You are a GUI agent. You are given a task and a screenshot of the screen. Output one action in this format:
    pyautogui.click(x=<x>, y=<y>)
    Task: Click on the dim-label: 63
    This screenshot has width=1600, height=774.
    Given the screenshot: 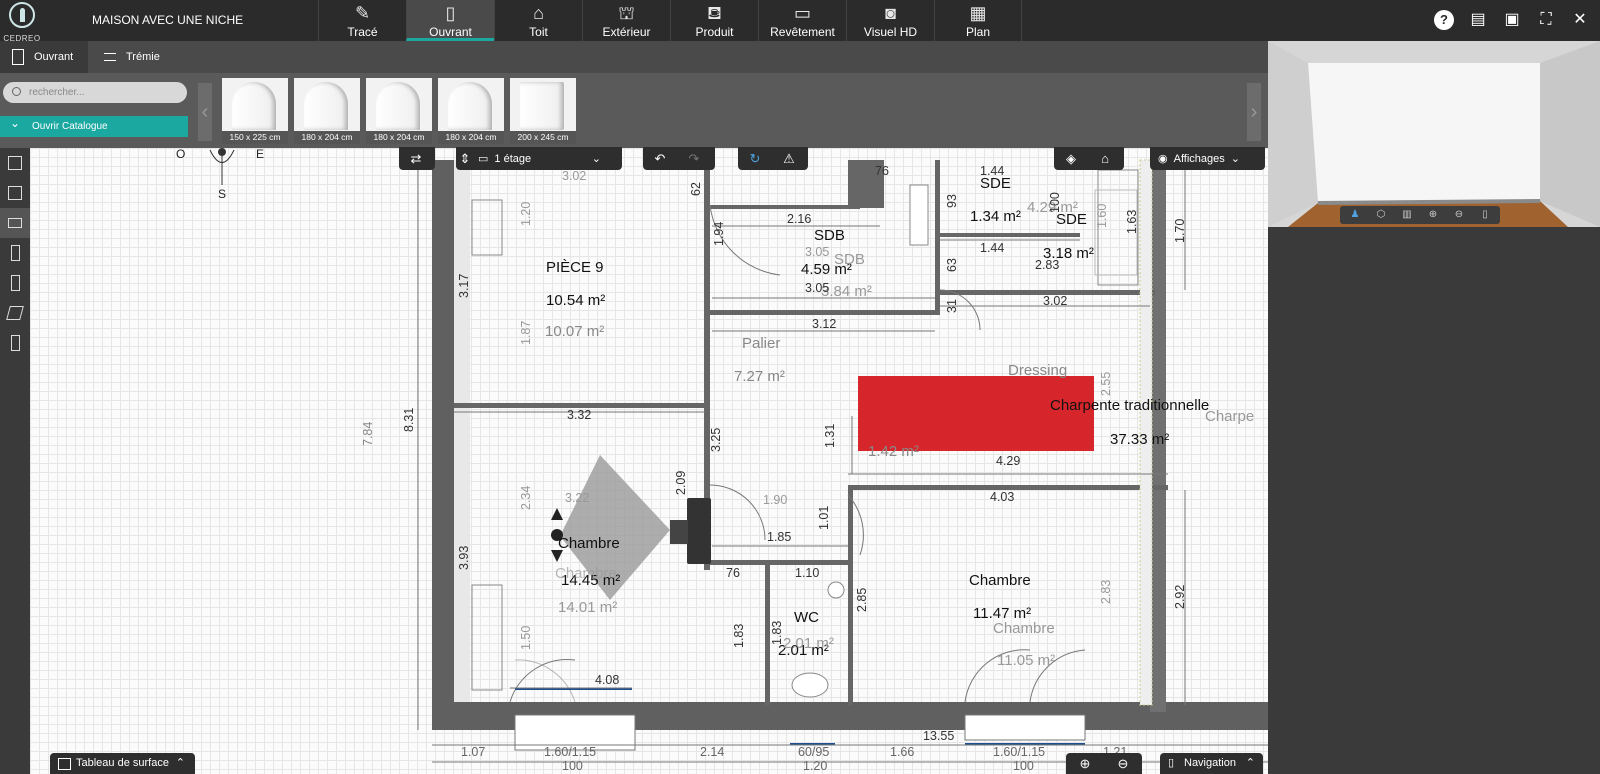 What is the action you would take?
    pyautogui.click(x=952, y=265)
    